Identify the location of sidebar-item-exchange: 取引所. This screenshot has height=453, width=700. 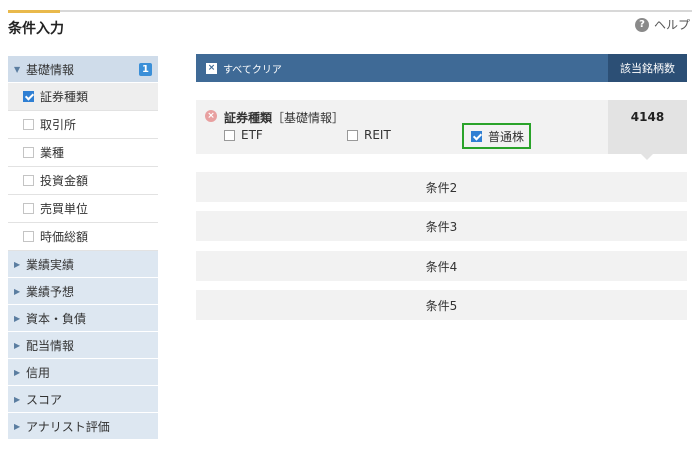
(83, 125).